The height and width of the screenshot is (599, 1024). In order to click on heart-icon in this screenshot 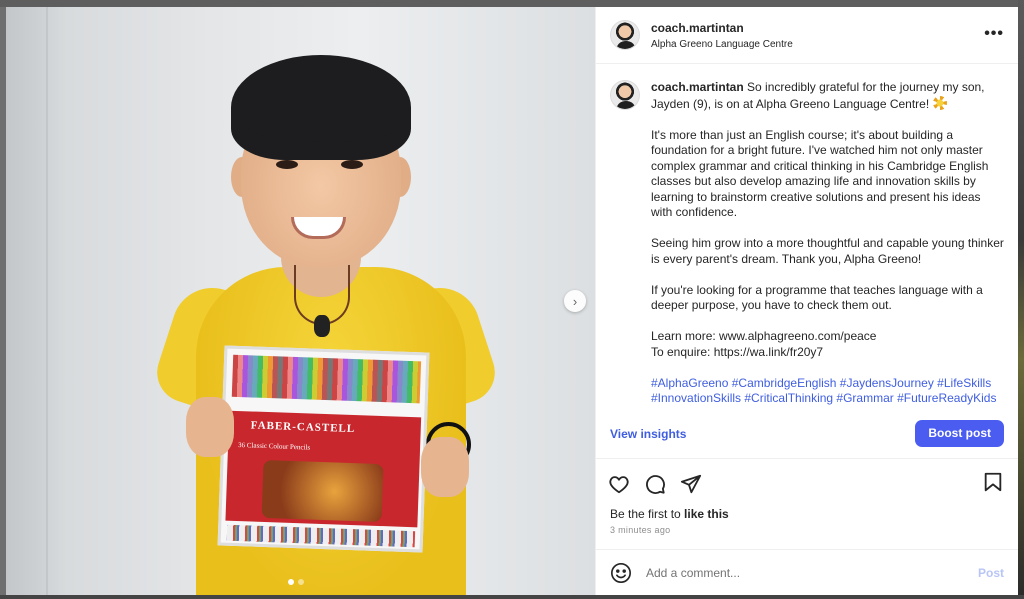, I will do `click(619, 484)`.